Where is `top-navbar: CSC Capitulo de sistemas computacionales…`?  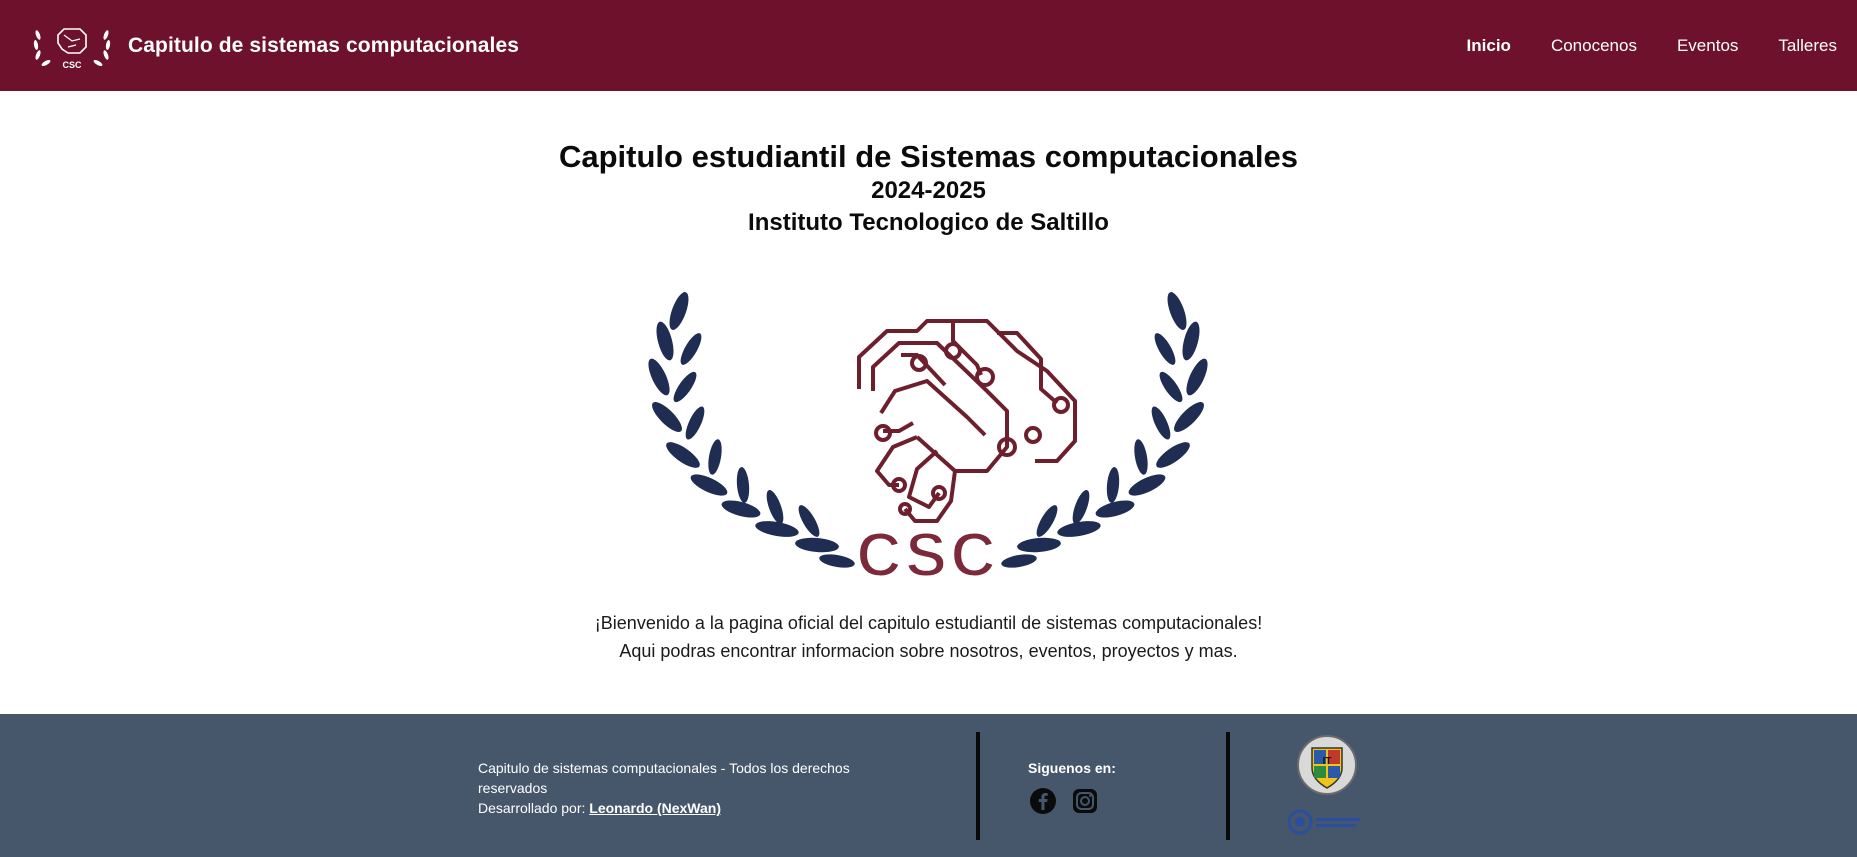
top-navbar: CSC Capitulo de sistemas computacionales… is located at coordinates (928, 45).